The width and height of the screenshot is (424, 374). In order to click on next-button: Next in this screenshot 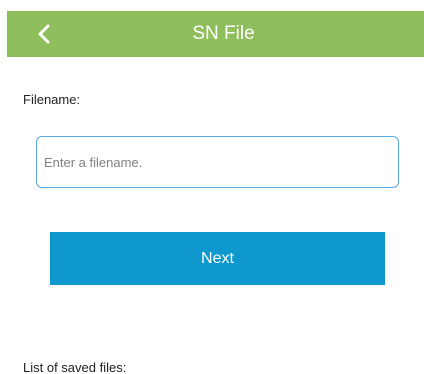, I will do `click(217, 258)`.